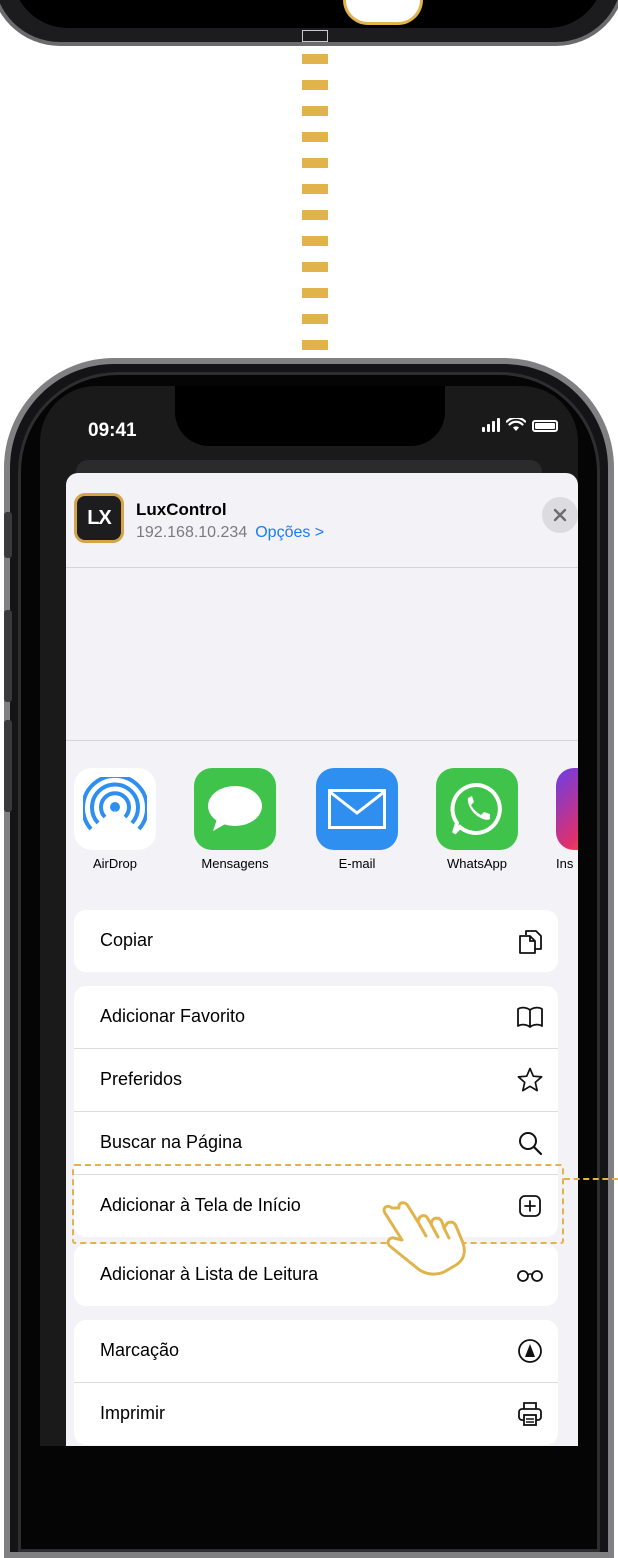 This screenshot has height=1558, width=618. I want to click on search-icon, so click(531, 1144).